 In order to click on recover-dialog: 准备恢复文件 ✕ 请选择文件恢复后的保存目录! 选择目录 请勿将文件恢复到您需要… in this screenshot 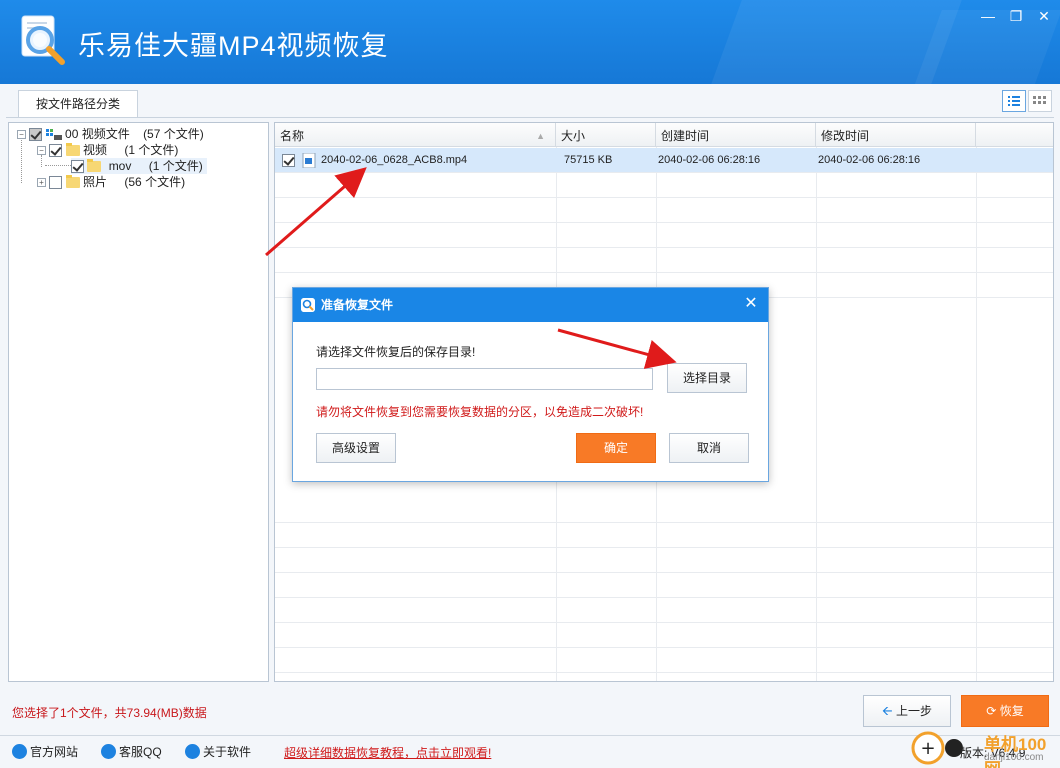, I will do `click(530, 384)`.